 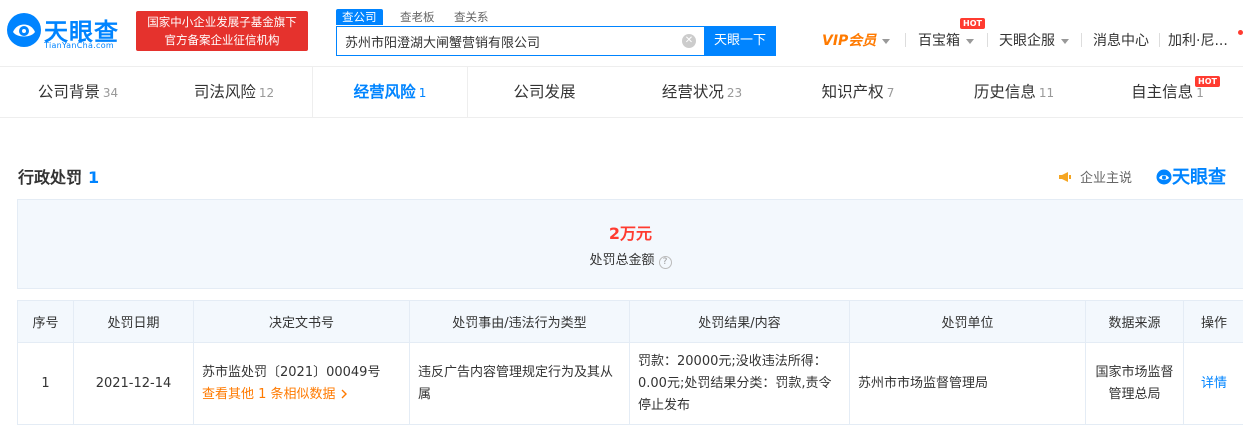 I want to click on owner-says-link: 企业主说, so click(x=1095, y=176).